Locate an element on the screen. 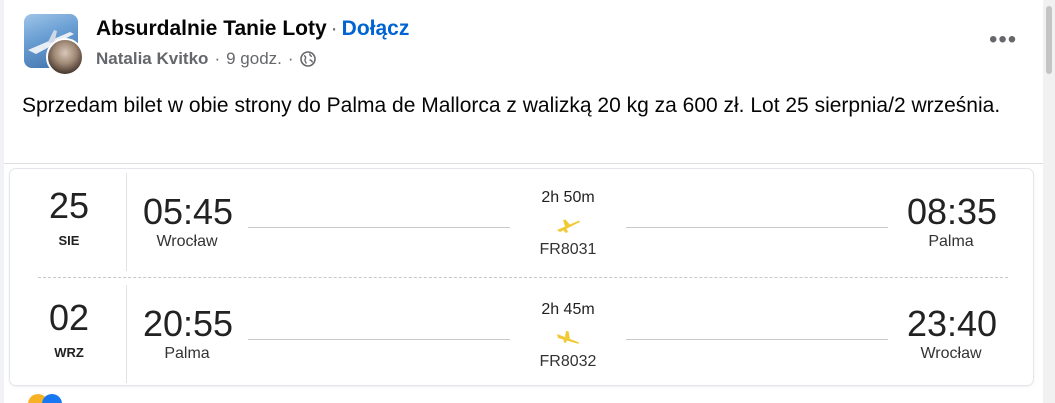 Image resolution: width=1055 pixels, height=403 pixels. flight-month: SIE is located at coordinates (69, 240).